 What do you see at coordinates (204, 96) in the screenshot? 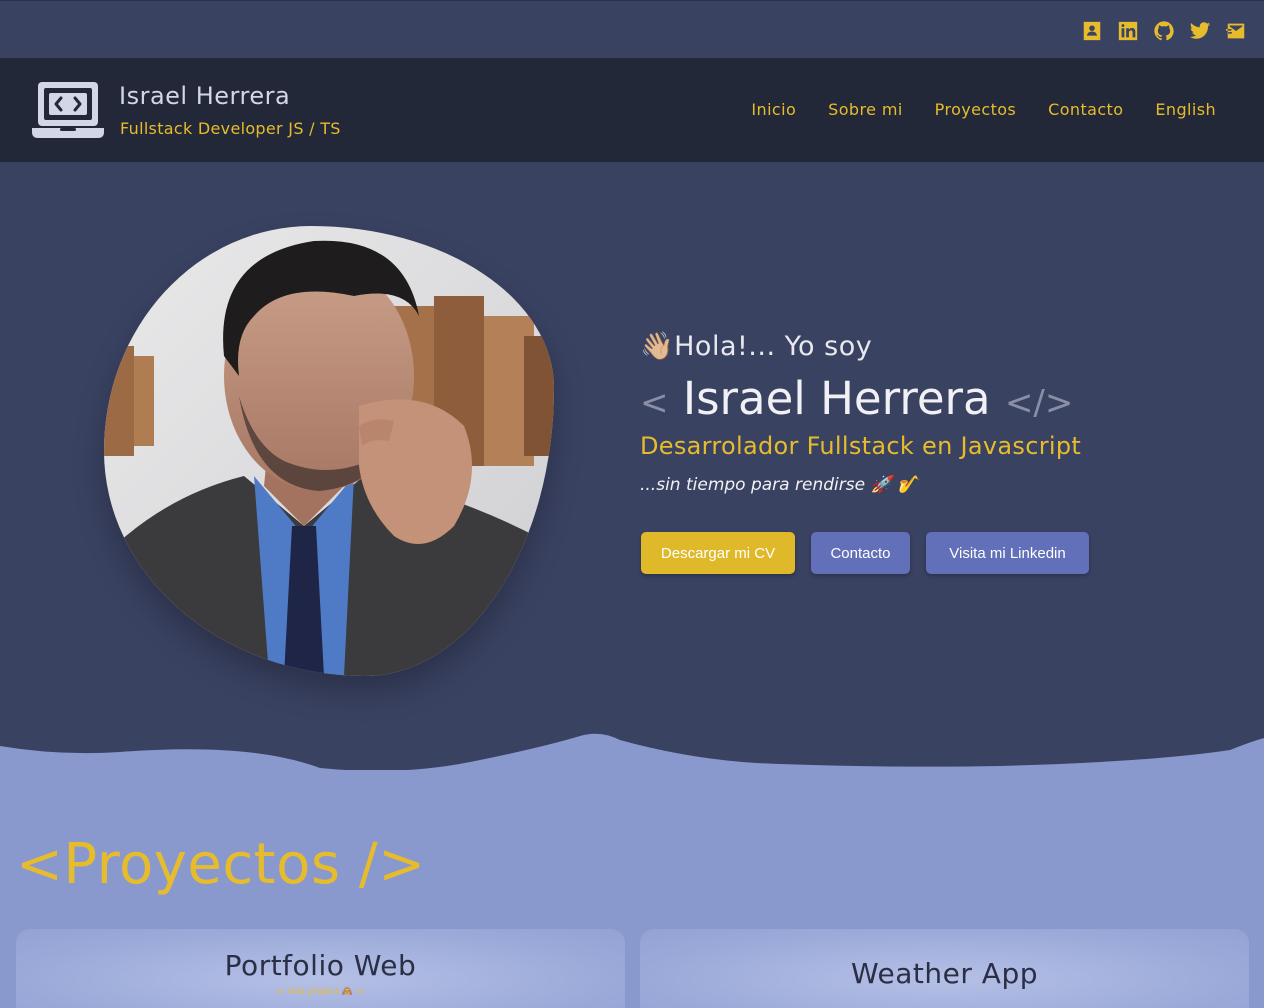
I see `brand-name: Israel Herrera` at bounding box center [204, 96].